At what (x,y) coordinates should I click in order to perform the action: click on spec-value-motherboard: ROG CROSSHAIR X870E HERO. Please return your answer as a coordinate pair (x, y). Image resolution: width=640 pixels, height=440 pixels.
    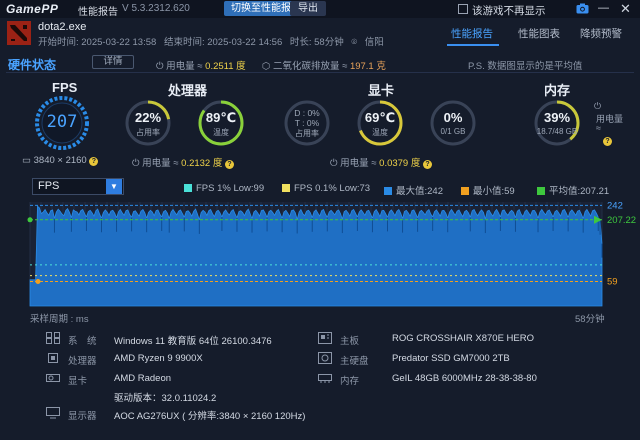
    Looking at the image, I should click on (463, 338).